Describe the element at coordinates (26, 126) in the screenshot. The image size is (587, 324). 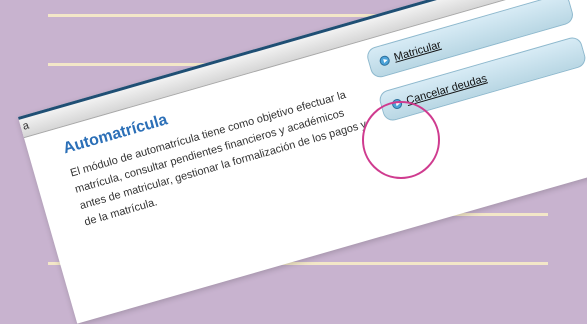
I see `panel-tab-label: a` at that location.